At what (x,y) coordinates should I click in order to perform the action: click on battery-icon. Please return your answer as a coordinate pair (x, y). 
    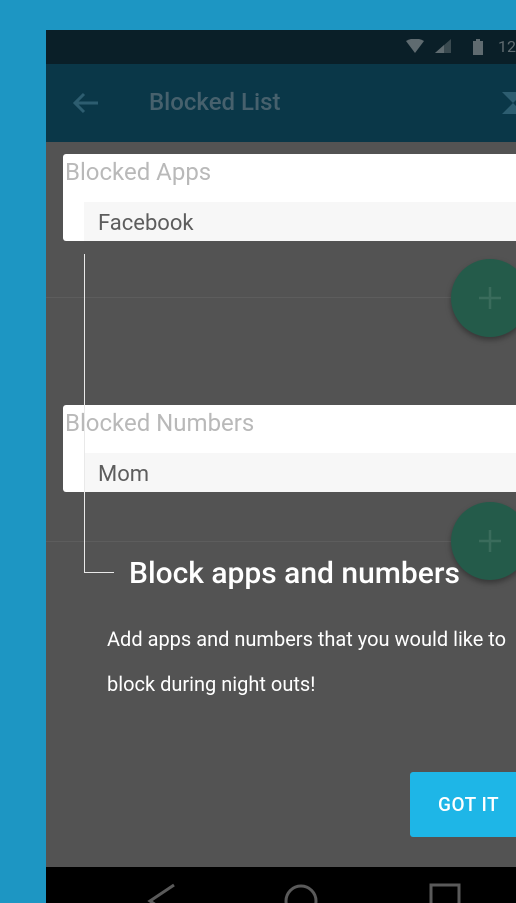
    Looking at the image, I should click on (478, 47).